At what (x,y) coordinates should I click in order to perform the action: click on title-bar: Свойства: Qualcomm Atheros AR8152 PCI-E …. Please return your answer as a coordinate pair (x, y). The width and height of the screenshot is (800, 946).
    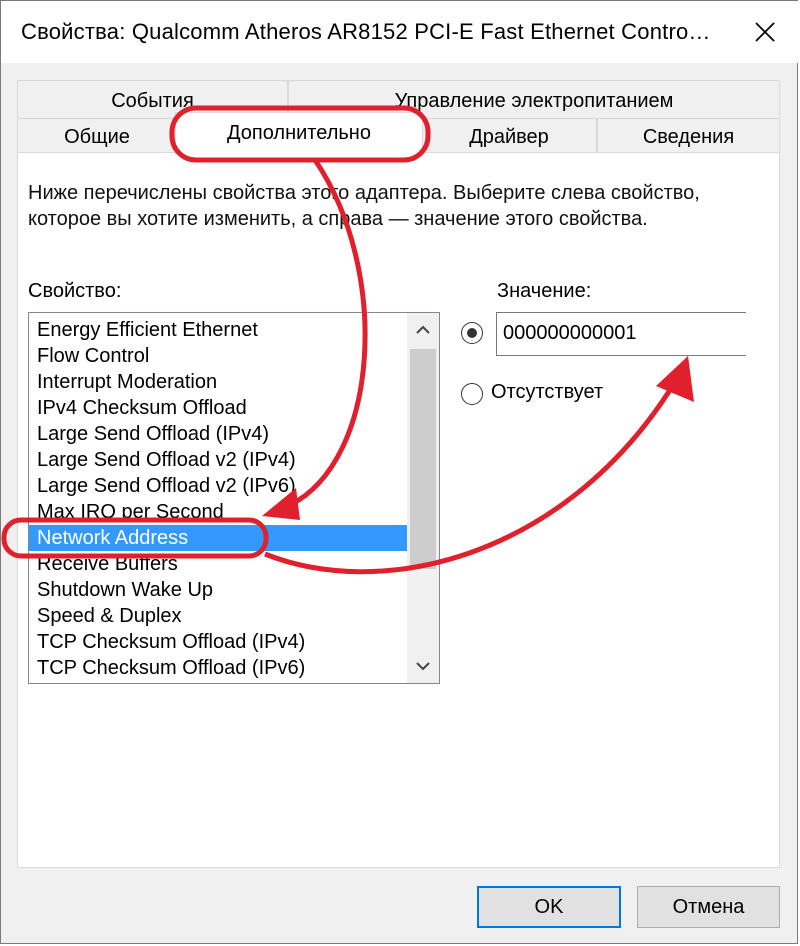
    Looking at the image, I should click on (400, 32).